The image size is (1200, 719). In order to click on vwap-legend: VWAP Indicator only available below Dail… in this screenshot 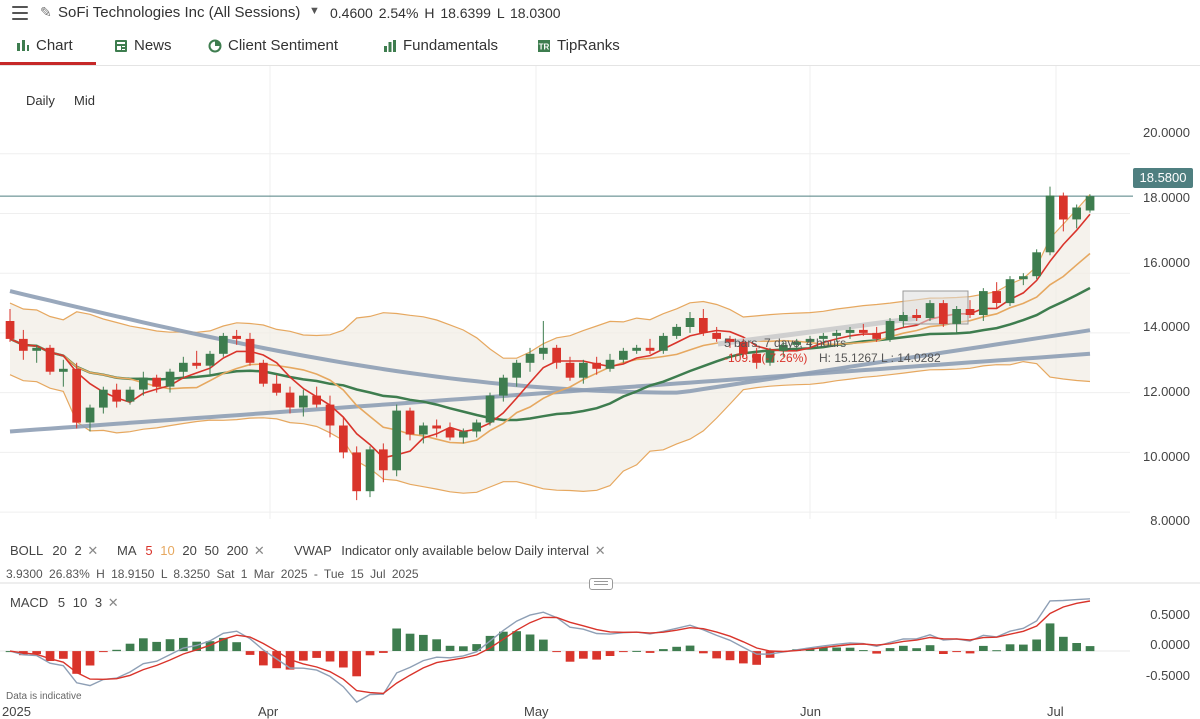, I will do `click(450, 551)`.